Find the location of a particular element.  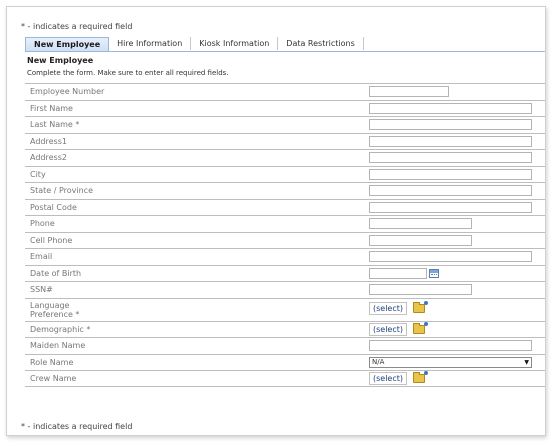

maiden-name-label: Maiden Name is located at coordinates (58, 346).